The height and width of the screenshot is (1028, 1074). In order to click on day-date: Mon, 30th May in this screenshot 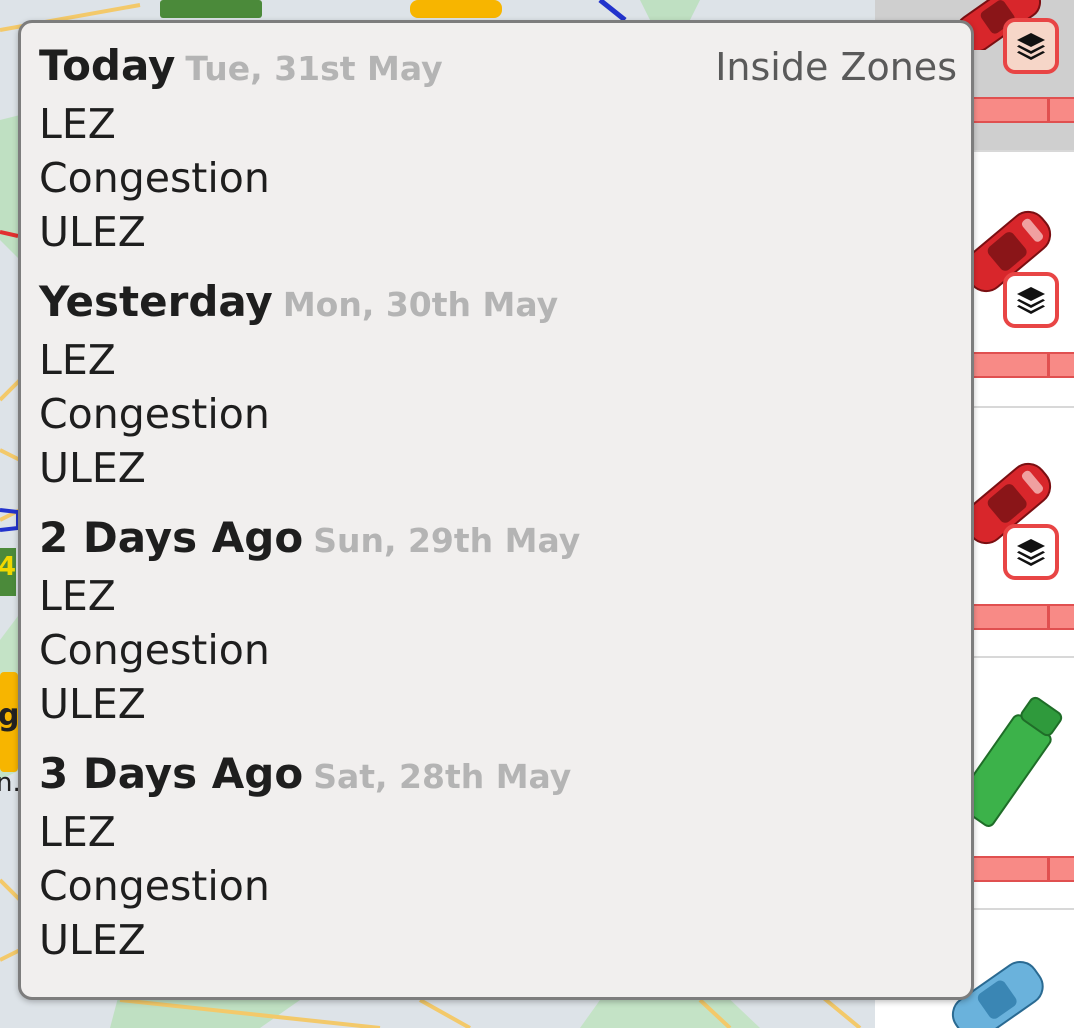, I will do `click(420, 304)`.